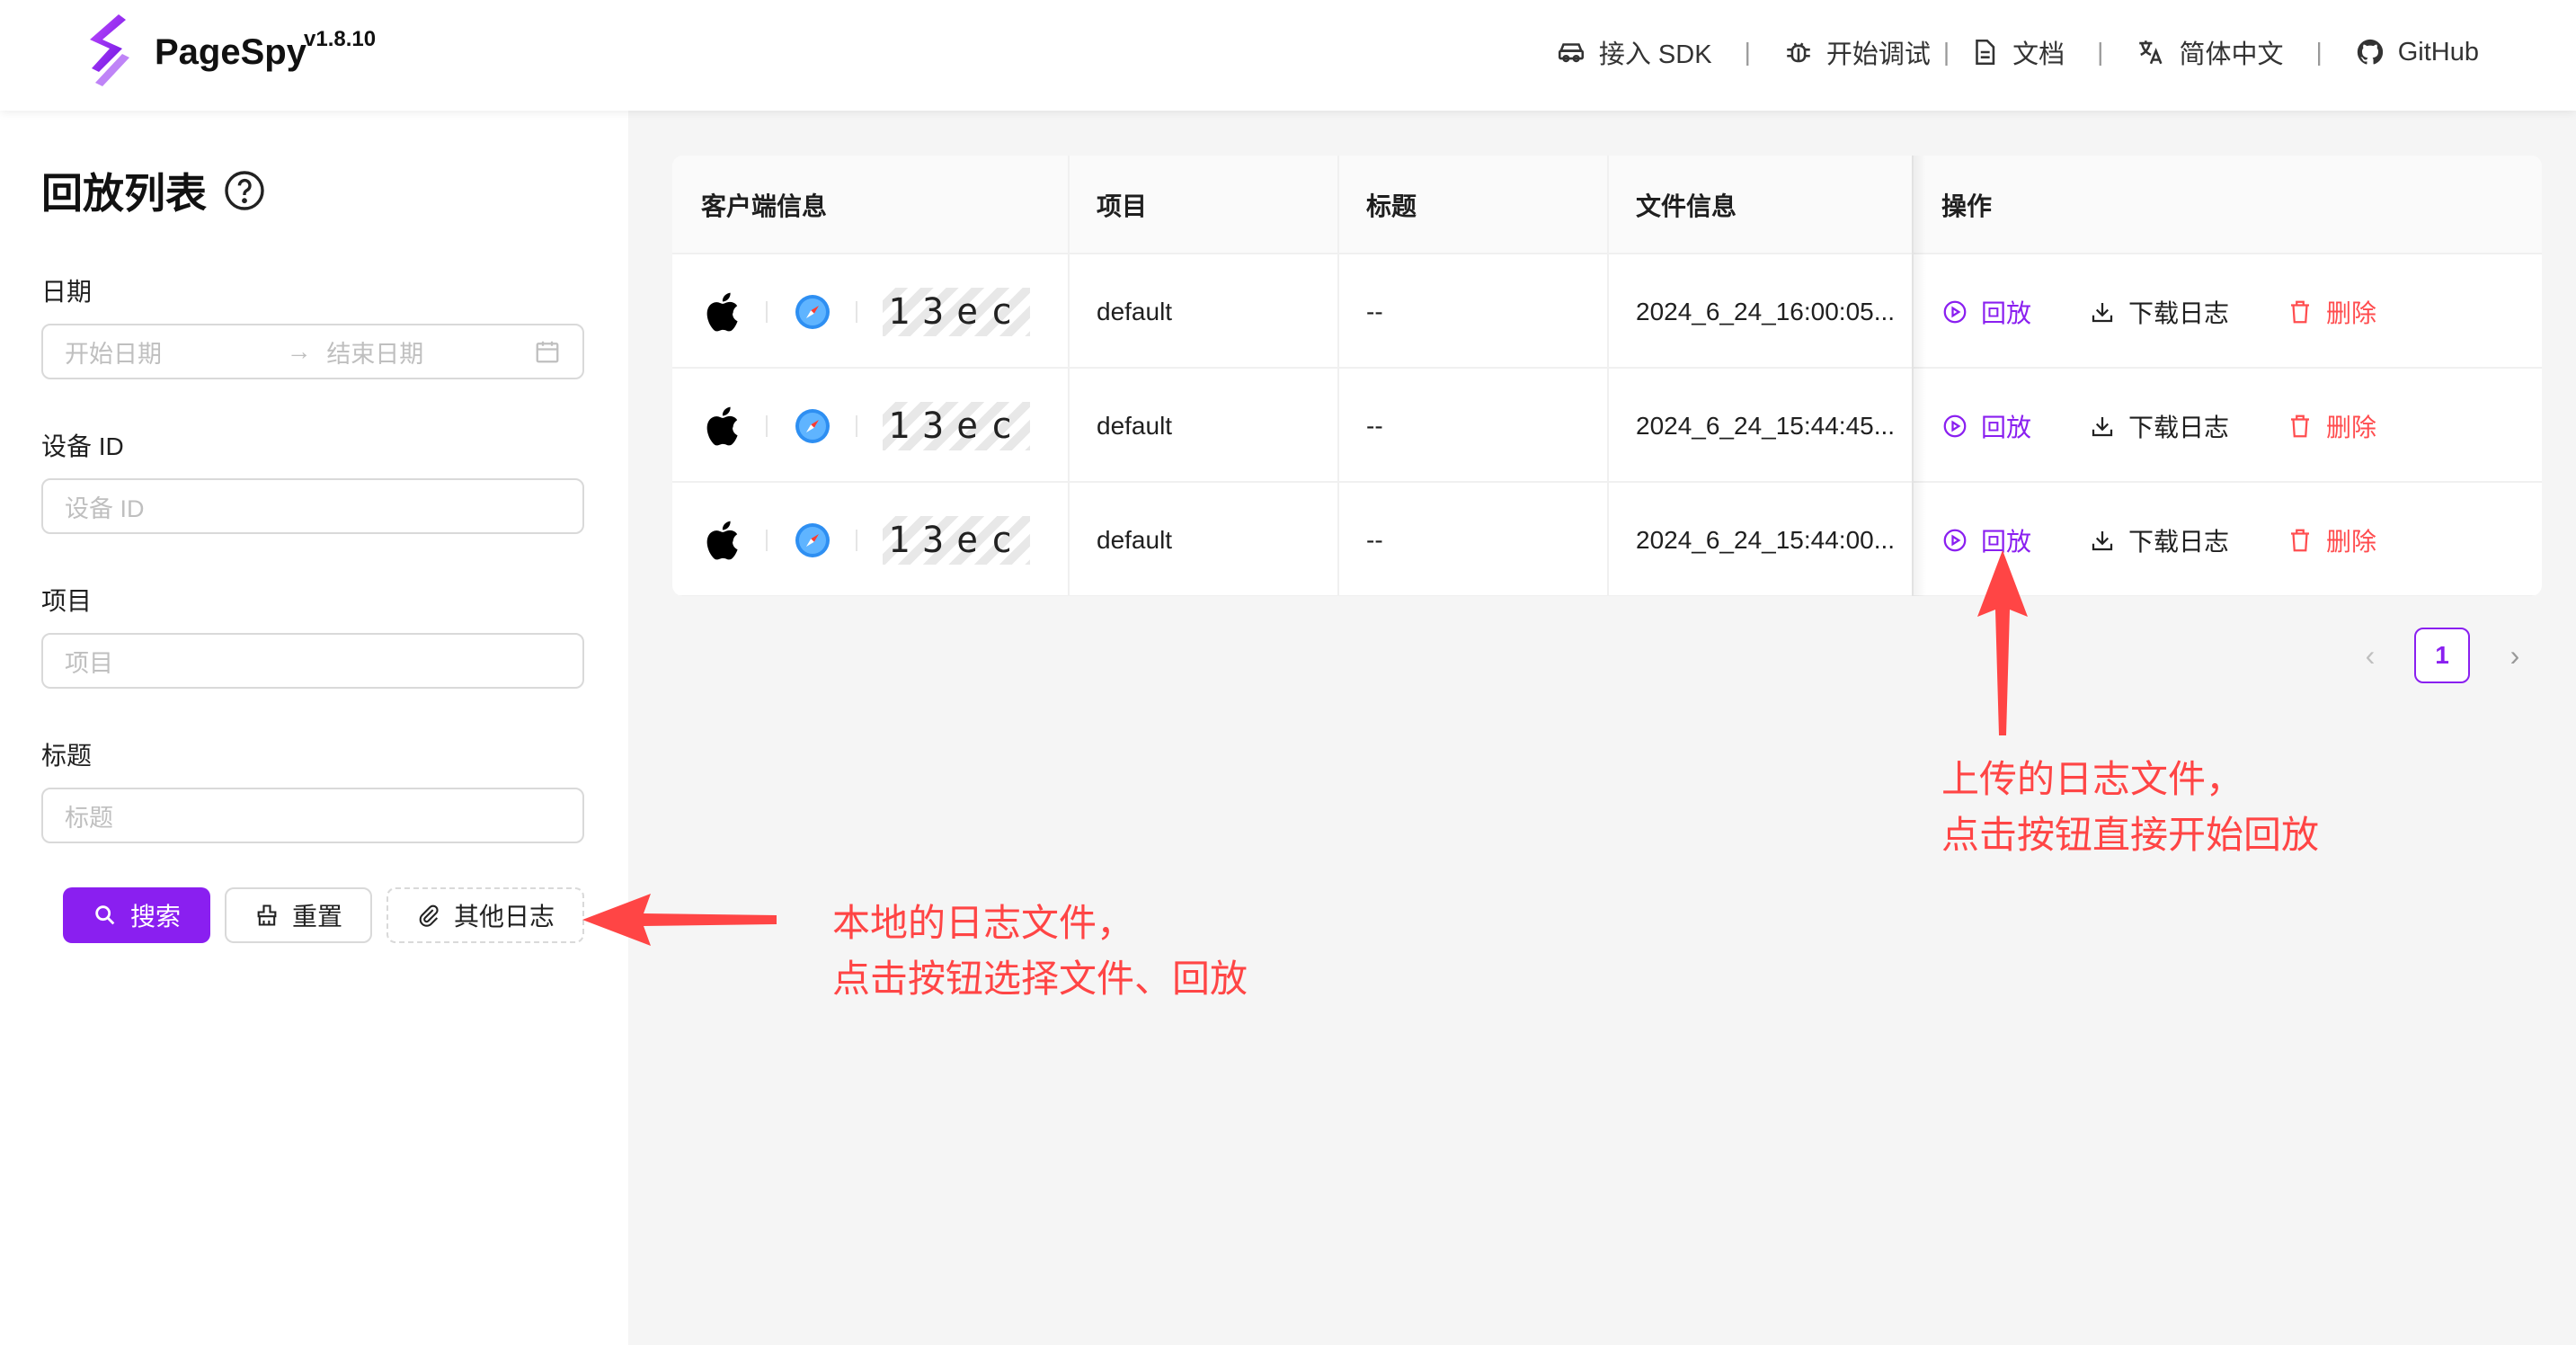 This screenshot has width=2576, height=1345. What do you see at coordinates (1919, 376) in the screenshot?
I see `fixed-column-shadow` at bounding box center [1919, 376].